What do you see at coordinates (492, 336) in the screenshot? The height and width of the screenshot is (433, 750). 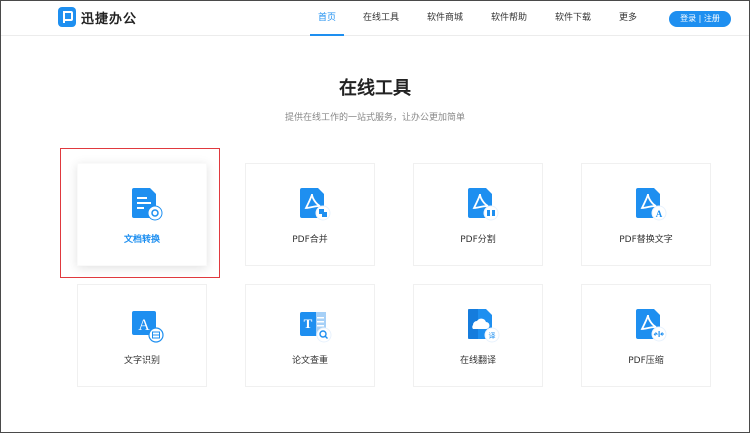 I see `svg-text: 译` at bounding box center [492, 336].